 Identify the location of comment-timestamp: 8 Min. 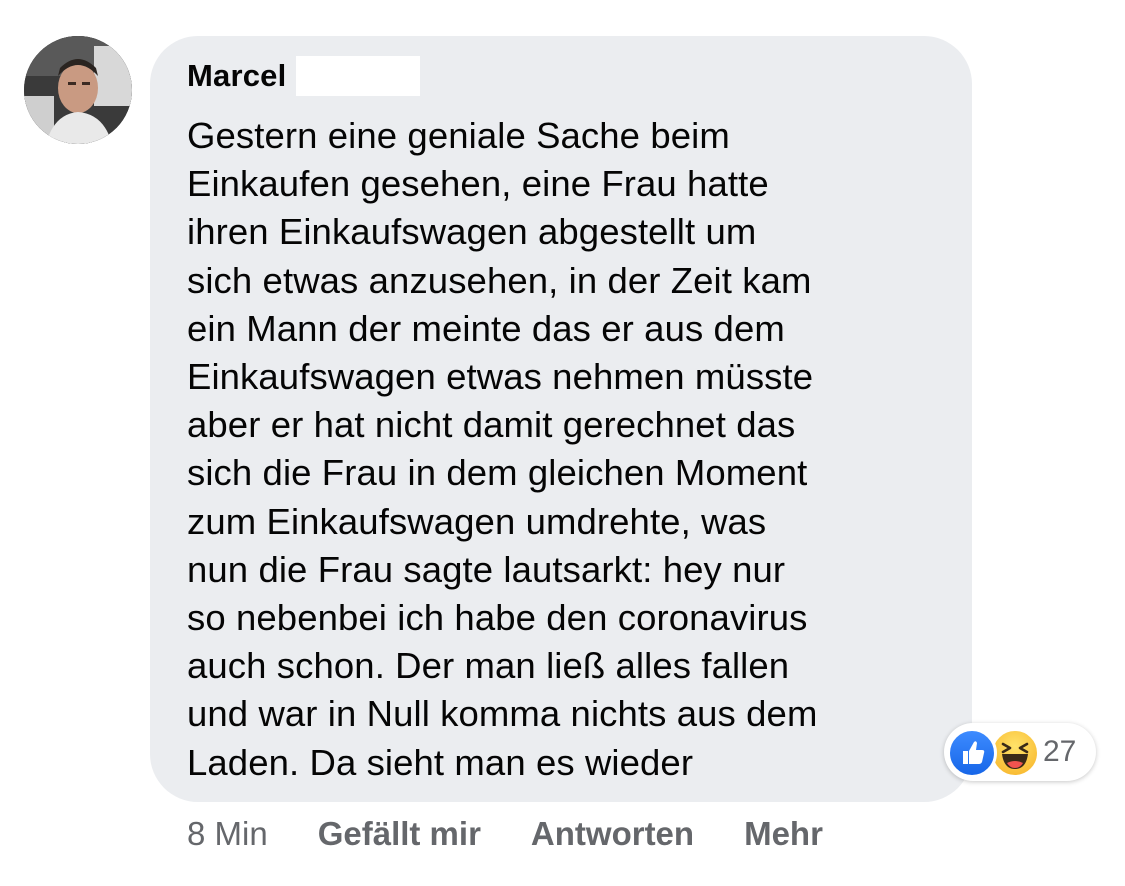
(227, 834).